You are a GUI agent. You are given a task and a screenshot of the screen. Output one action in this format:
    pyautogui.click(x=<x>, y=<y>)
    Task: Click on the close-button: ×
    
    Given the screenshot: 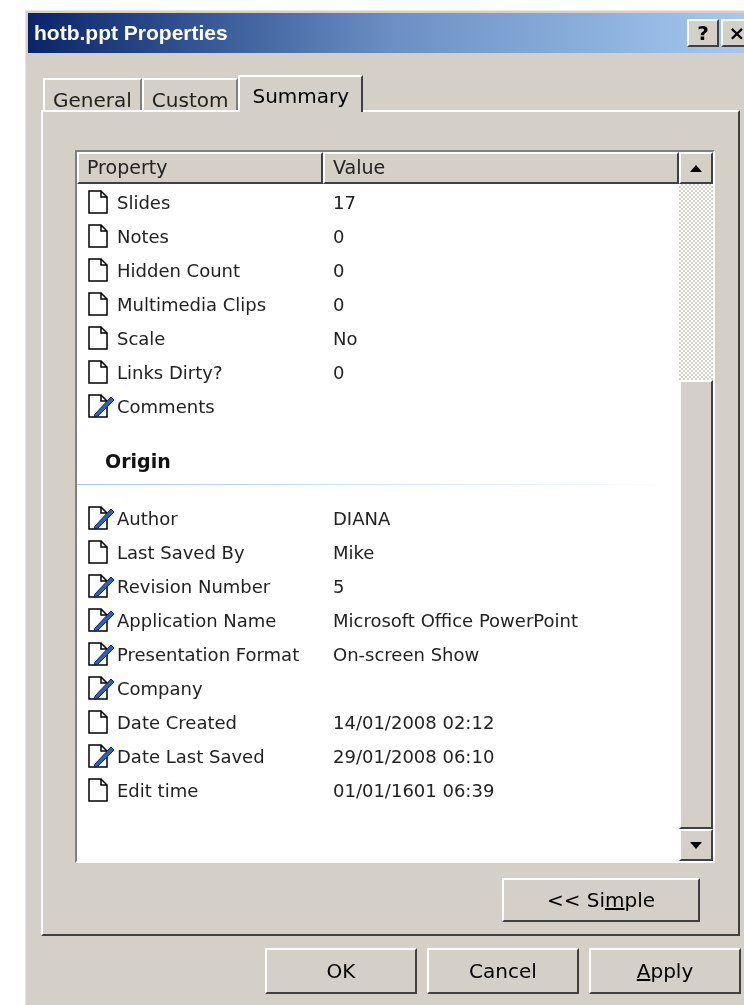 What is the action you would take?
    pyautogui.click(x=732, y=33)
    